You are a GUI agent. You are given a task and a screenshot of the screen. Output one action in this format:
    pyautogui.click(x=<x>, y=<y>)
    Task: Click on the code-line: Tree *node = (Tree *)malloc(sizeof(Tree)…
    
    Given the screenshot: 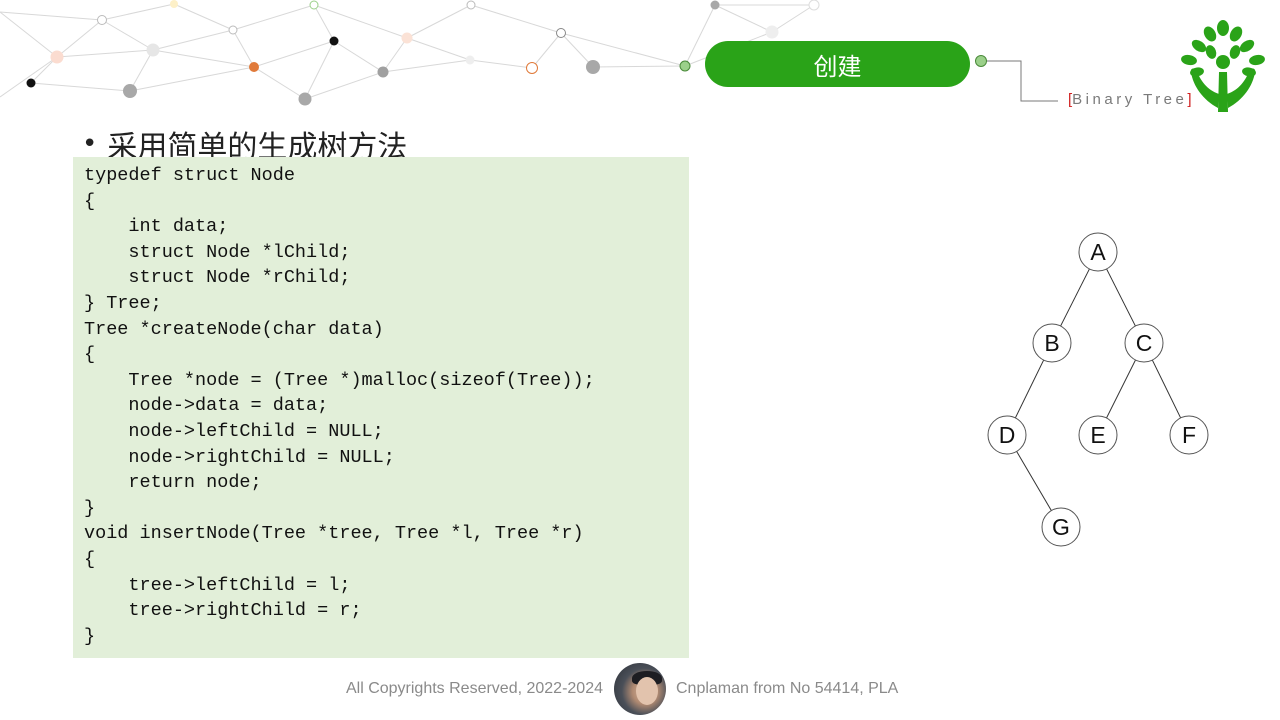 What is the action you would take?
    pyautogui.click(x=339, y=380)
    